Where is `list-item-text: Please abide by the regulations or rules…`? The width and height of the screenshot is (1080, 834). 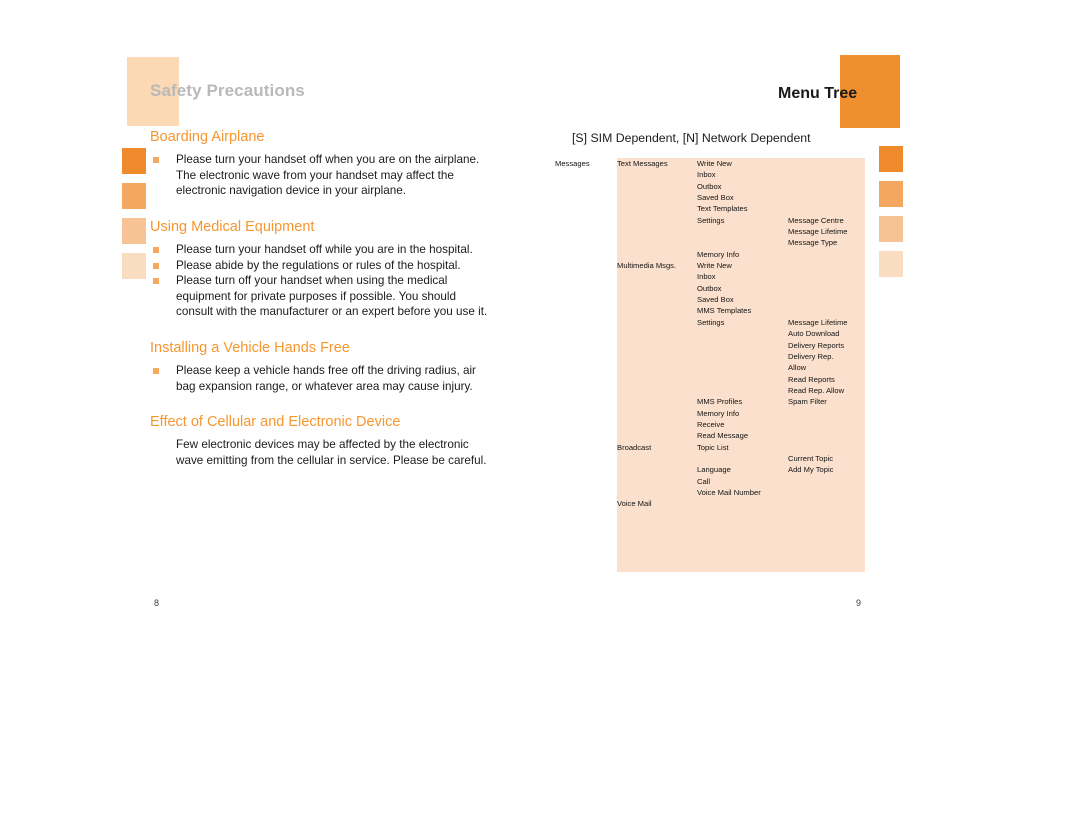 list-item-text: Please abide by the regulations or rules… is located at coordinates (318, 265).